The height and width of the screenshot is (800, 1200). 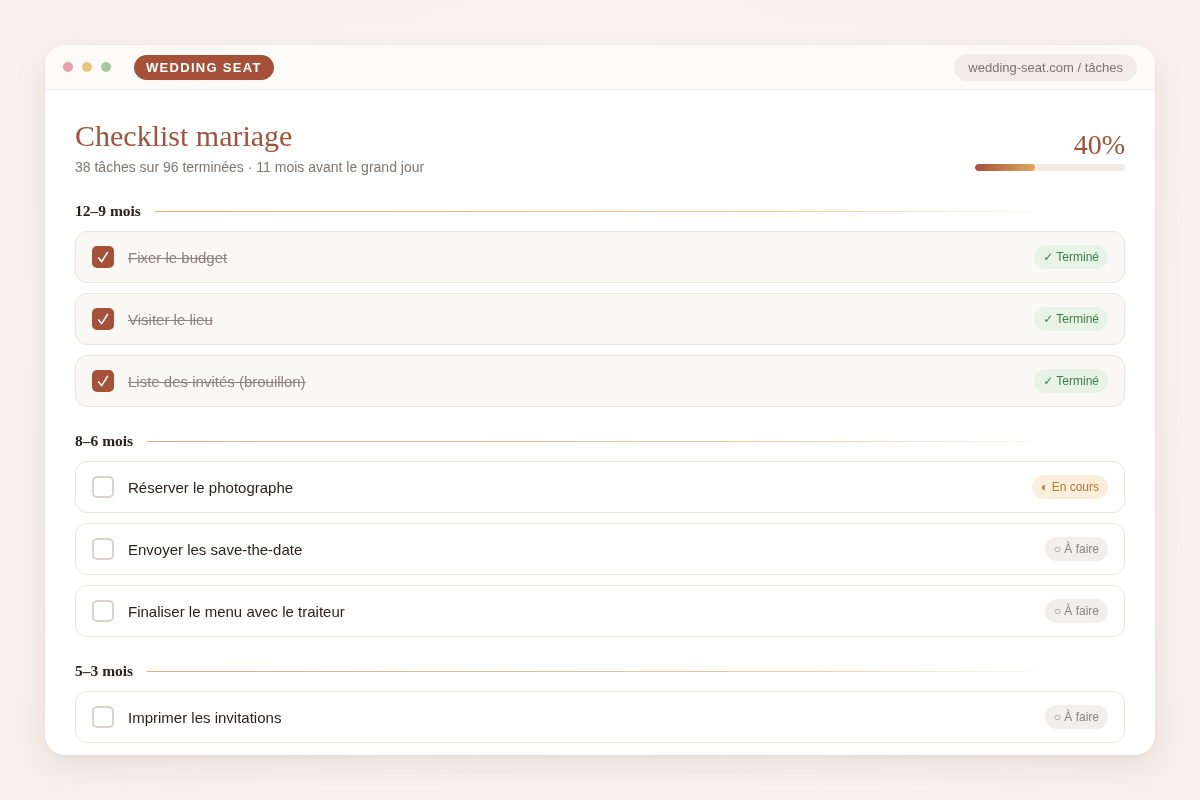 What do you see at coordinates (1045, 67) in the screenshot?
I see `address-bar: wedding-seat.com / tâches` at bounding box center [1045, 67].